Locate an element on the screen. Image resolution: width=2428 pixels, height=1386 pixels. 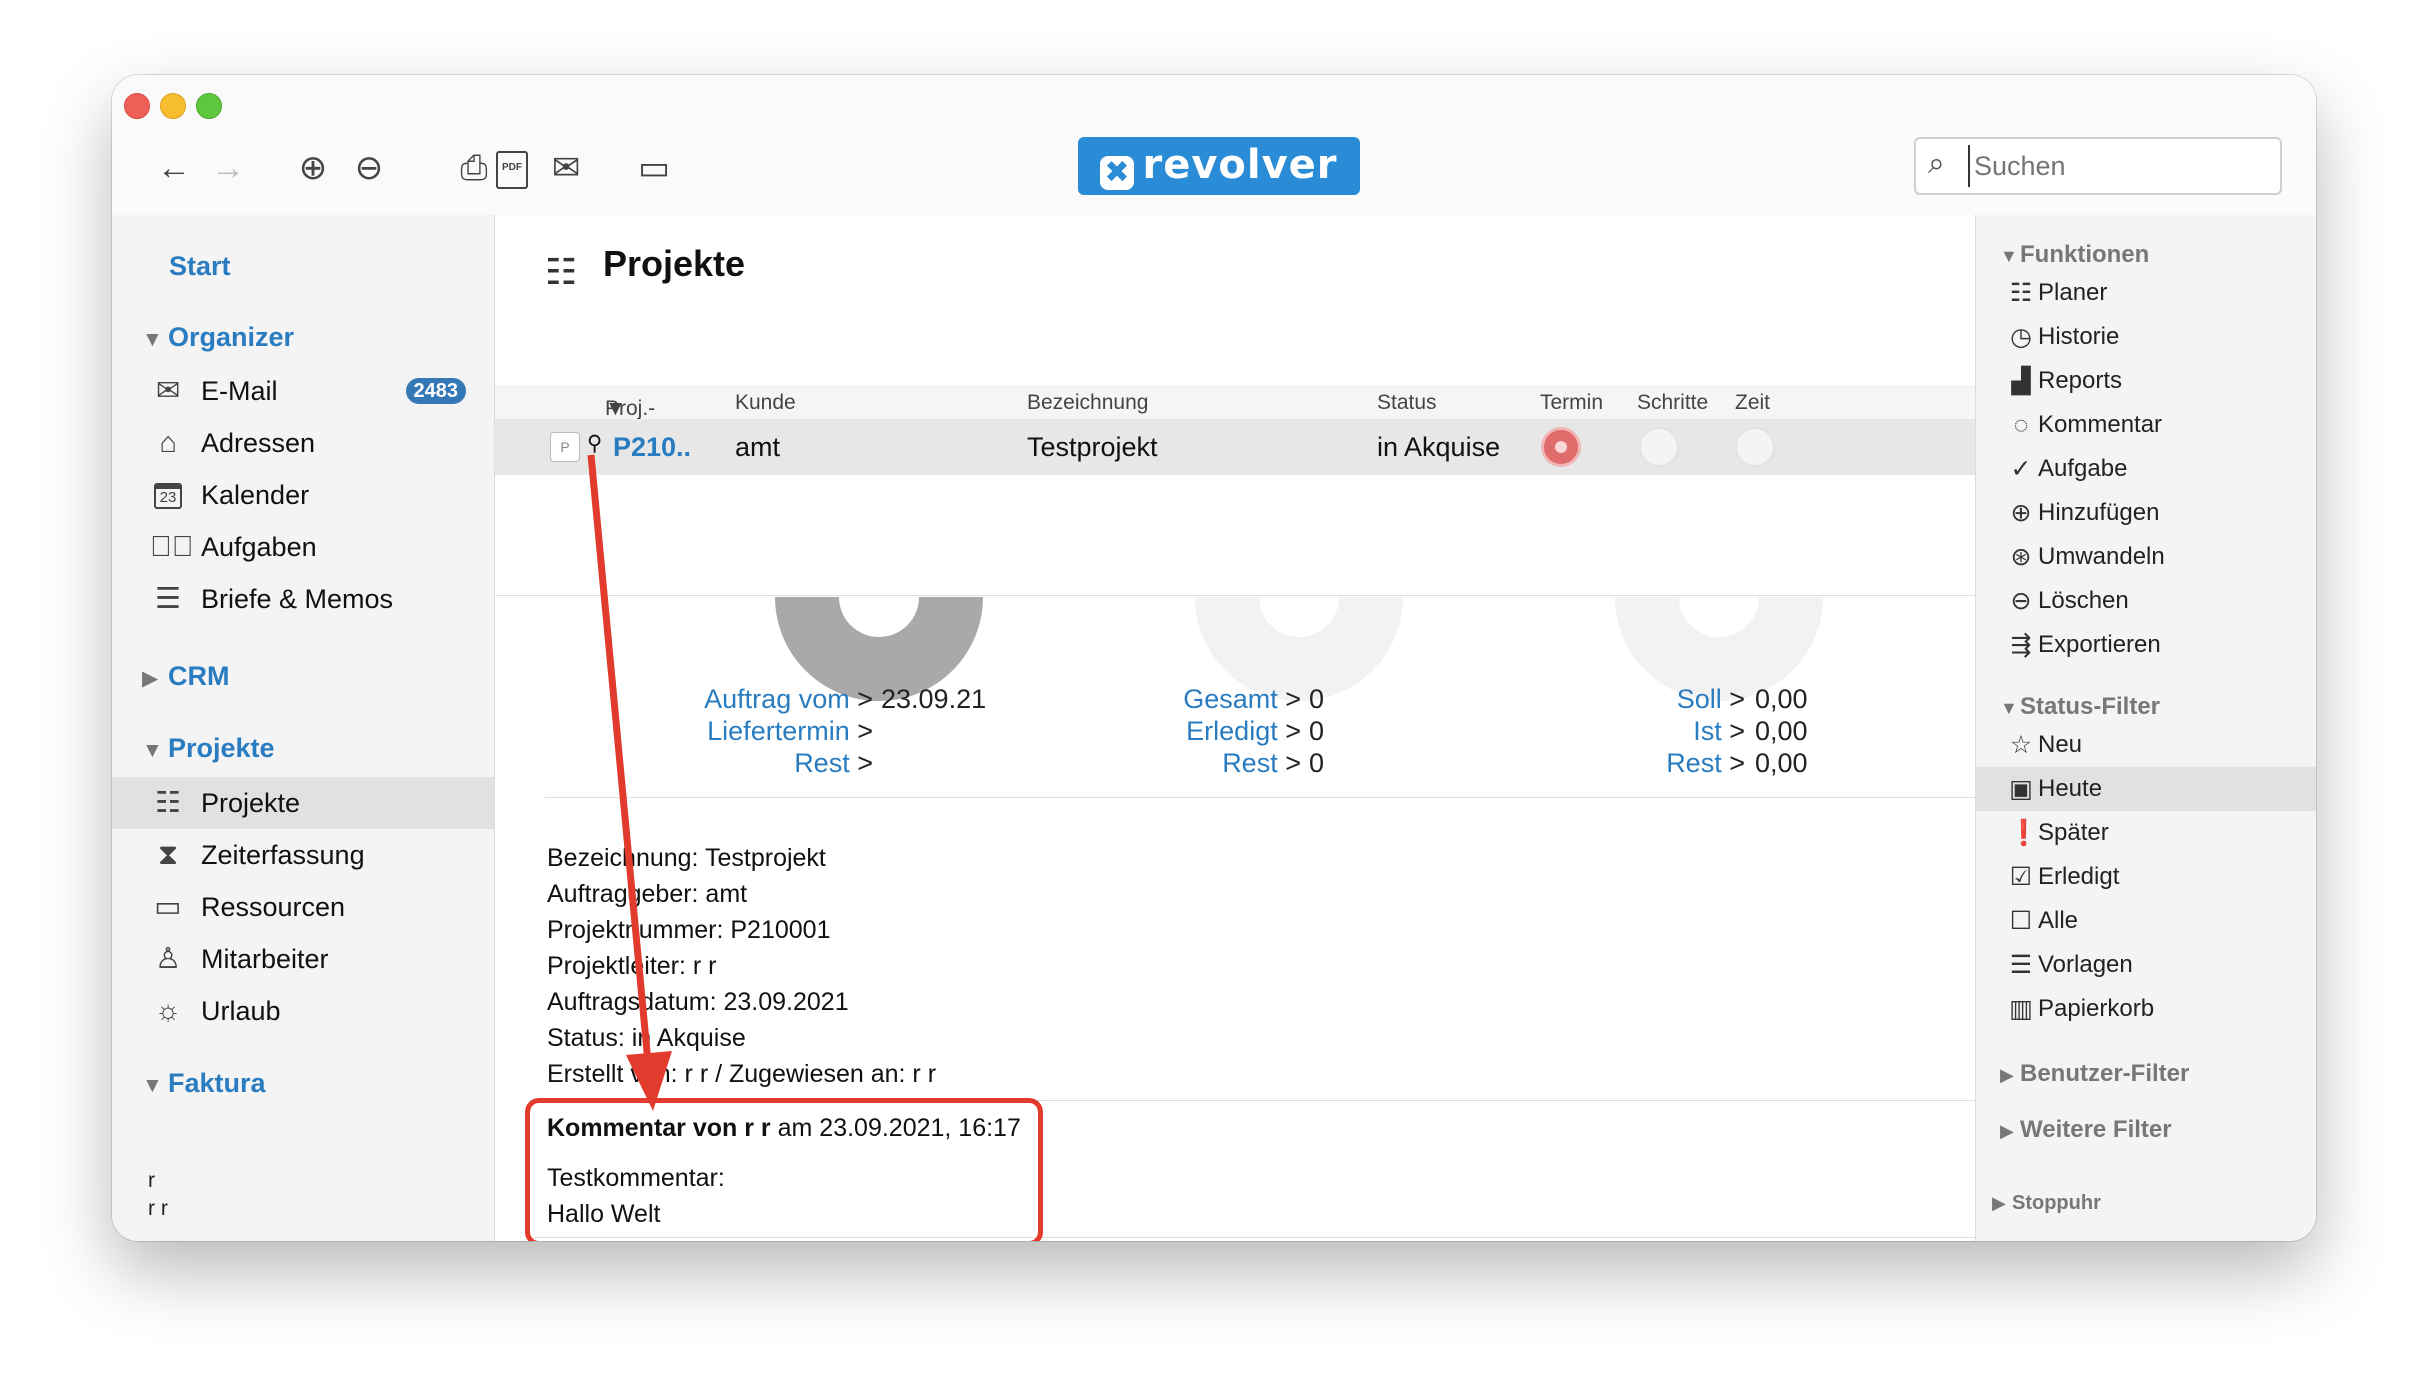
planner-icon: ☷ is located at coordinates (2021, 293).